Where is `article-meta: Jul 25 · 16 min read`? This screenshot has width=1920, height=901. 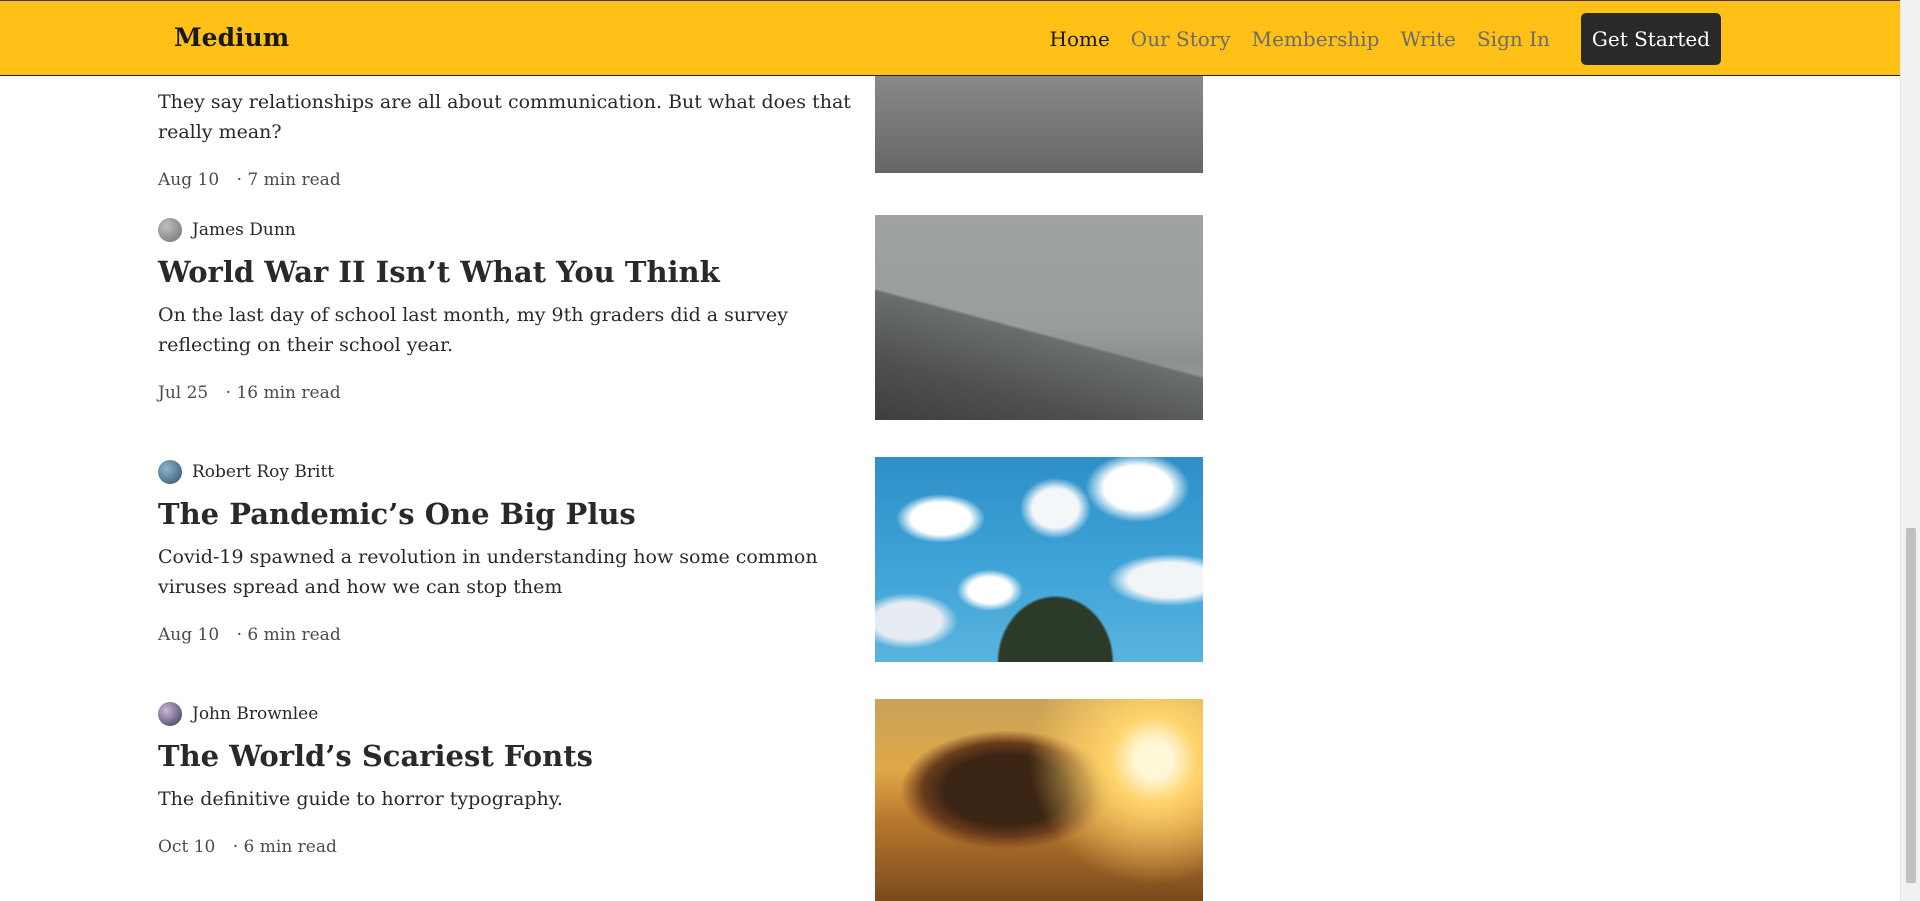 article-meta: Jul 25 · 16 min read is located at coordinates (249, 393).